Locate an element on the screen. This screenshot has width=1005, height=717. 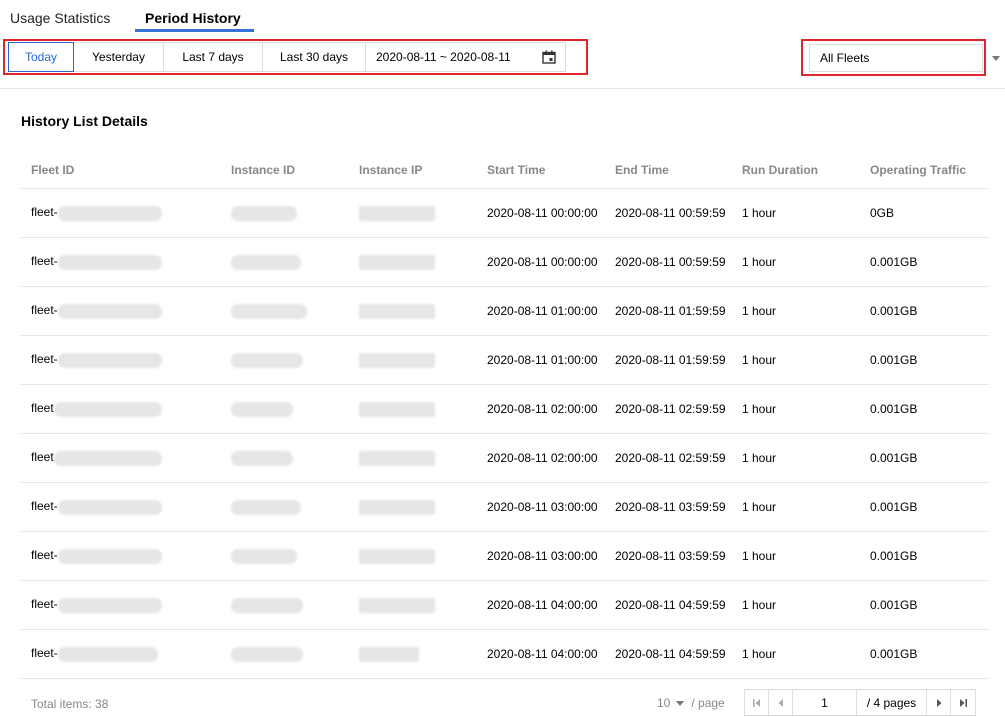
prev-page-button is located at coordinates (781, 702).